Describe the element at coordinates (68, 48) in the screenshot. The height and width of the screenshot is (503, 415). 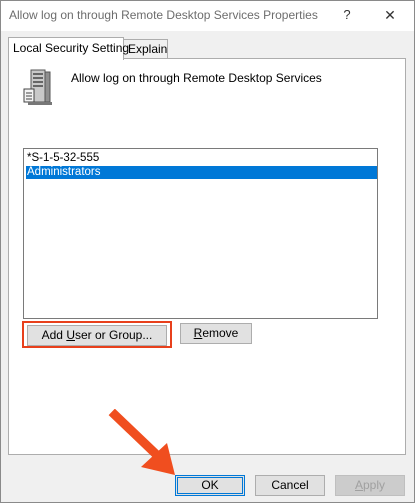
I see `tab-local-security-setting: Local Security Setting` at that location.